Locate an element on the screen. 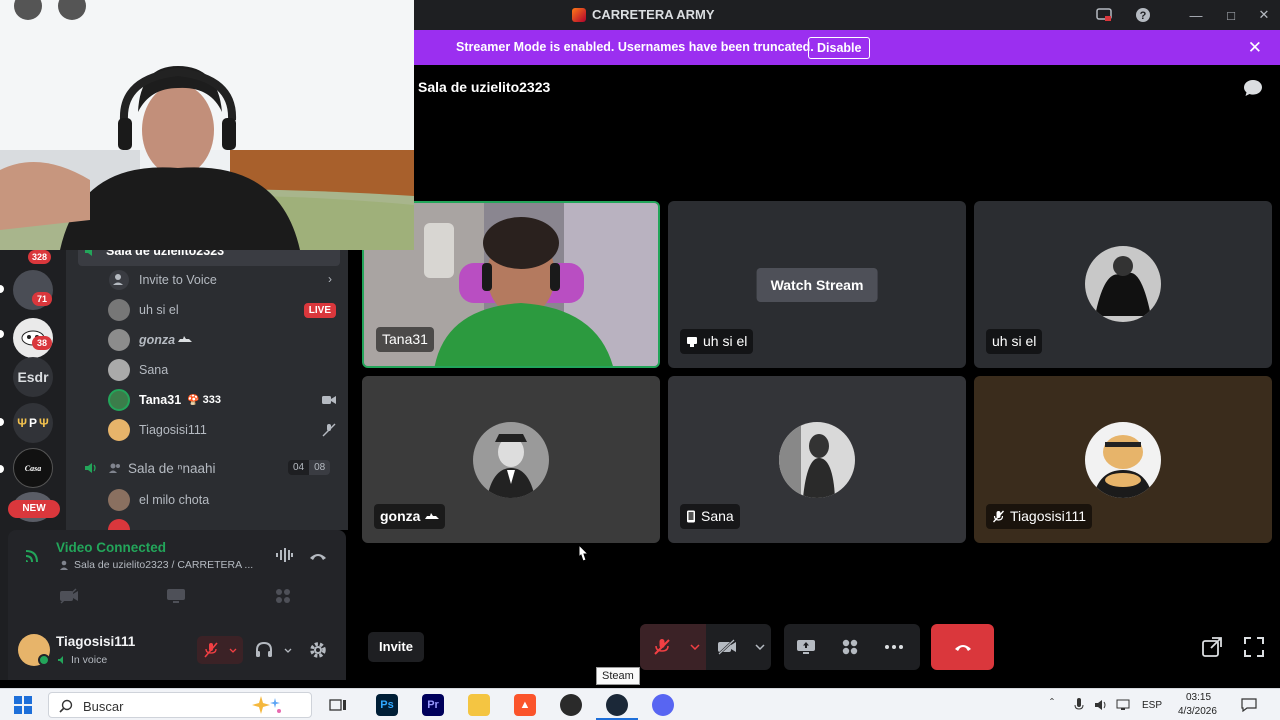 The width and height of the screenshot is (1280, 720). file-explorer-icon is located at coordinates (479, 705).